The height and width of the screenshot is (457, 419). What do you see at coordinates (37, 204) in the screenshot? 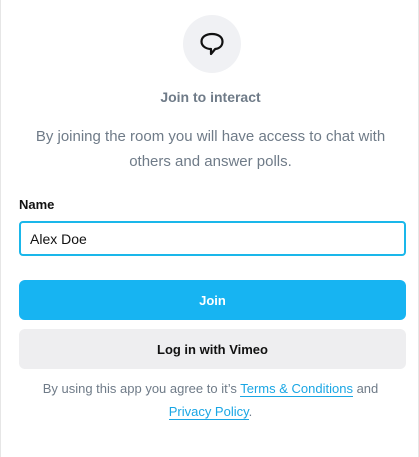
I see `name-label: Name` at bounding box center [37, 204].